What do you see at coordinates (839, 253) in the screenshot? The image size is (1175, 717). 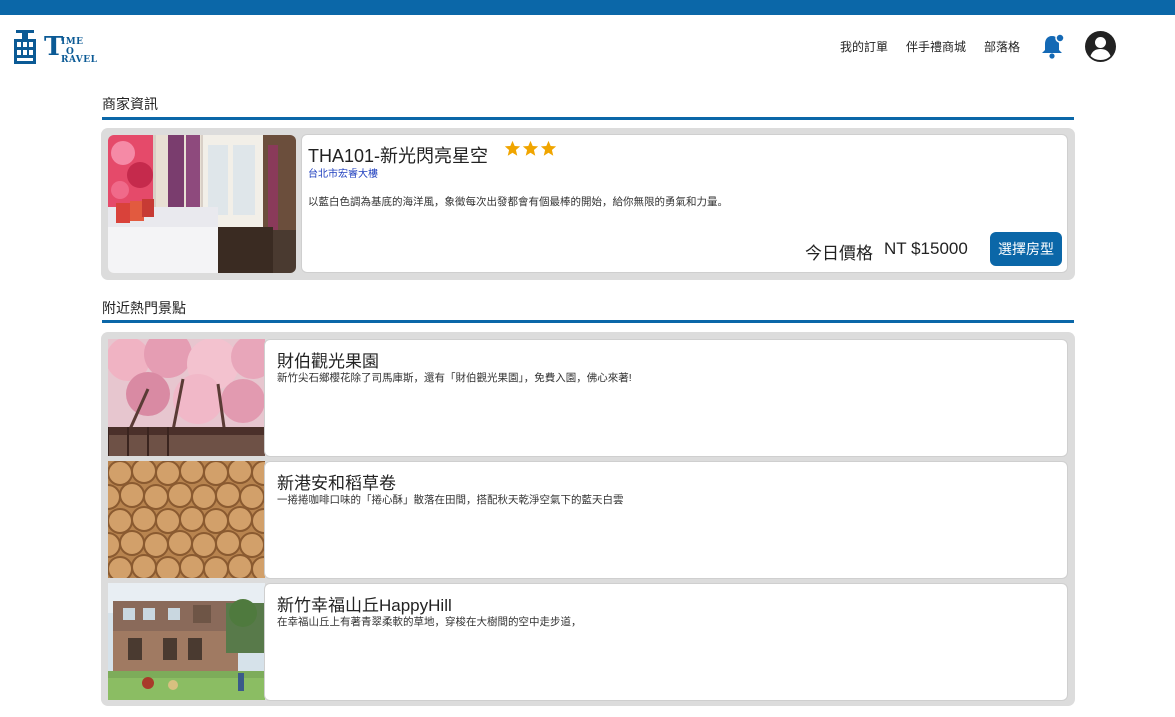 I see `price-label: 今日價格` at bounding box center [839, 253].